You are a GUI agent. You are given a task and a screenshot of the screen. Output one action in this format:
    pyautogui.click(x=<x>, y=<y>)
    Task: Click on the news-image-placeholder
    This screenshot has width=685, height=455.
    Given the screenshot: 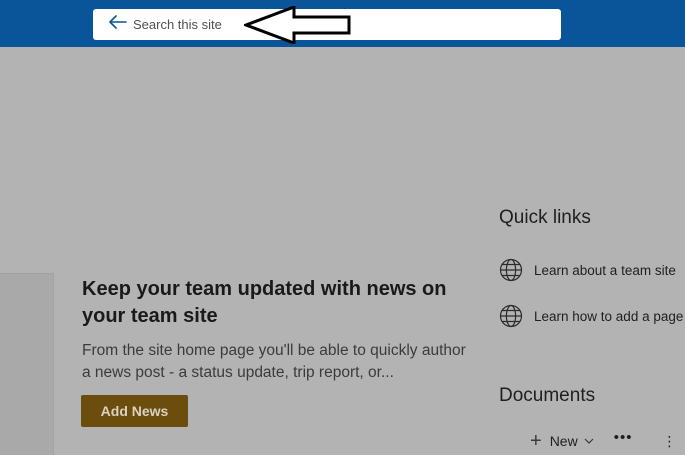 What is the action you would take?
    pyautogui.click(x=27, y=364)
    